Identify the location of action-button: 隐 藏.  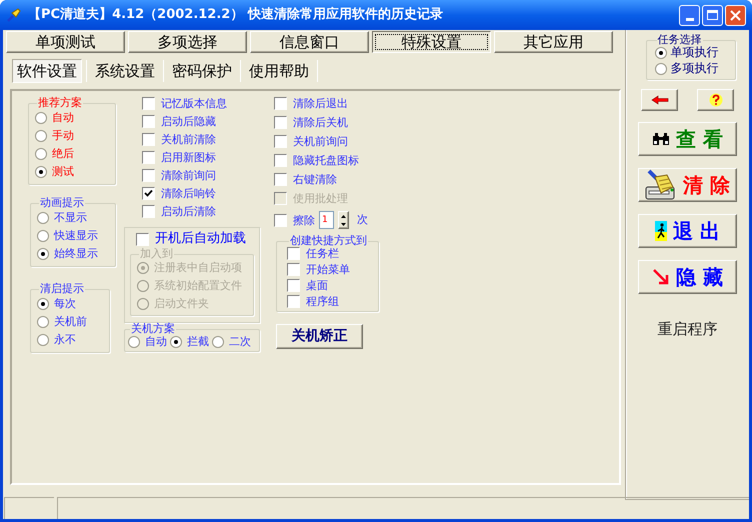
(687, 277).